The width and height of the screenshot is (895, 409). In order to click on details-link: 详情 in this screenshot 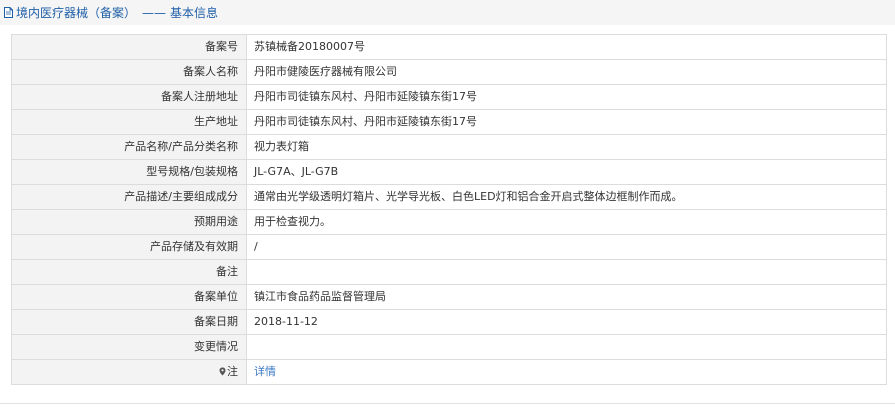, I will do `click(265, 371)`.